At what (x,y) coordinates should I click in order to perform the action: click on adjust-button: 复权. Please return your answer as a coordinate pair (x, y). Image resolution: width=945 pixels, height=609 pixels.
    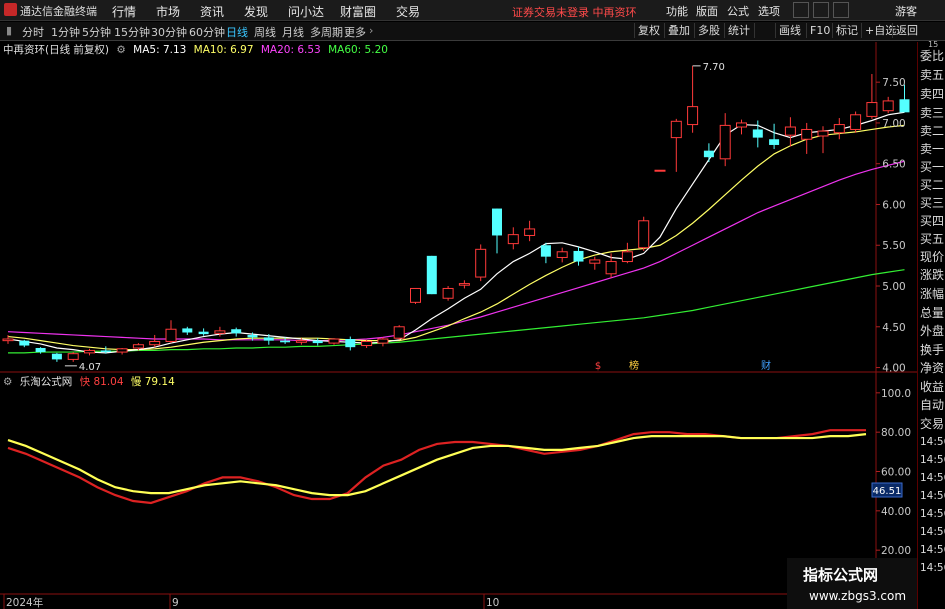
    Looking at the image, I should click on (647, 30).